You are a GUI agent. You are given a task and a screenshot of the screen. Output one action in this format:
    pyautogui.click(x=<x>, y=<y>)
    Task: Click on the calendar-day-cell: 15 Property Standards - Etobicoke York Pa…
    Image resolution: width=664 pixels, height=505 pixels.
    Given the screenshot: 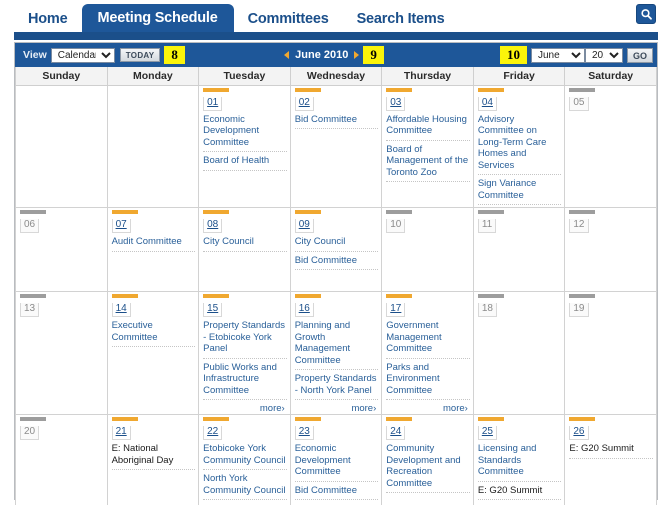 What is the action you would take?
    pyautogui.click(x=244, y=353)
    